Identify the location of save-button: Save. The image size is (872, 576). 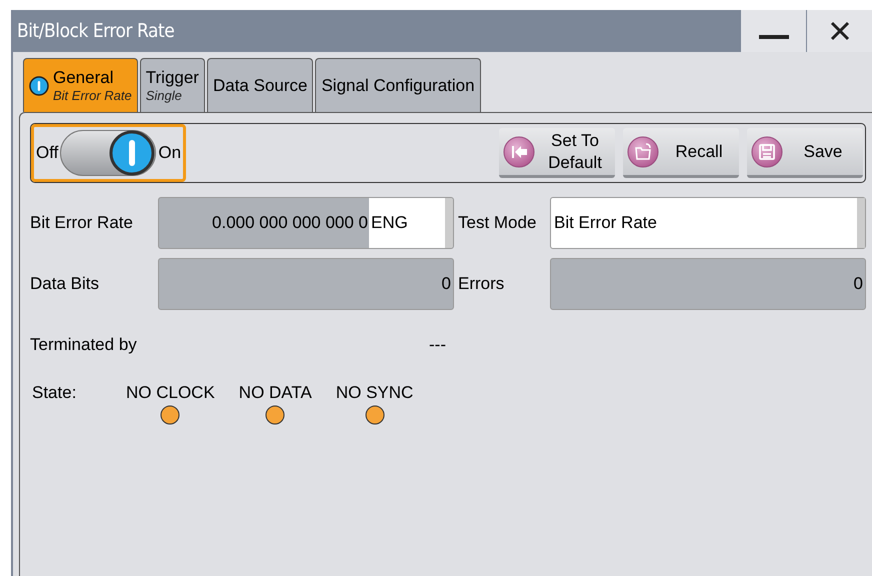
(805, 153).